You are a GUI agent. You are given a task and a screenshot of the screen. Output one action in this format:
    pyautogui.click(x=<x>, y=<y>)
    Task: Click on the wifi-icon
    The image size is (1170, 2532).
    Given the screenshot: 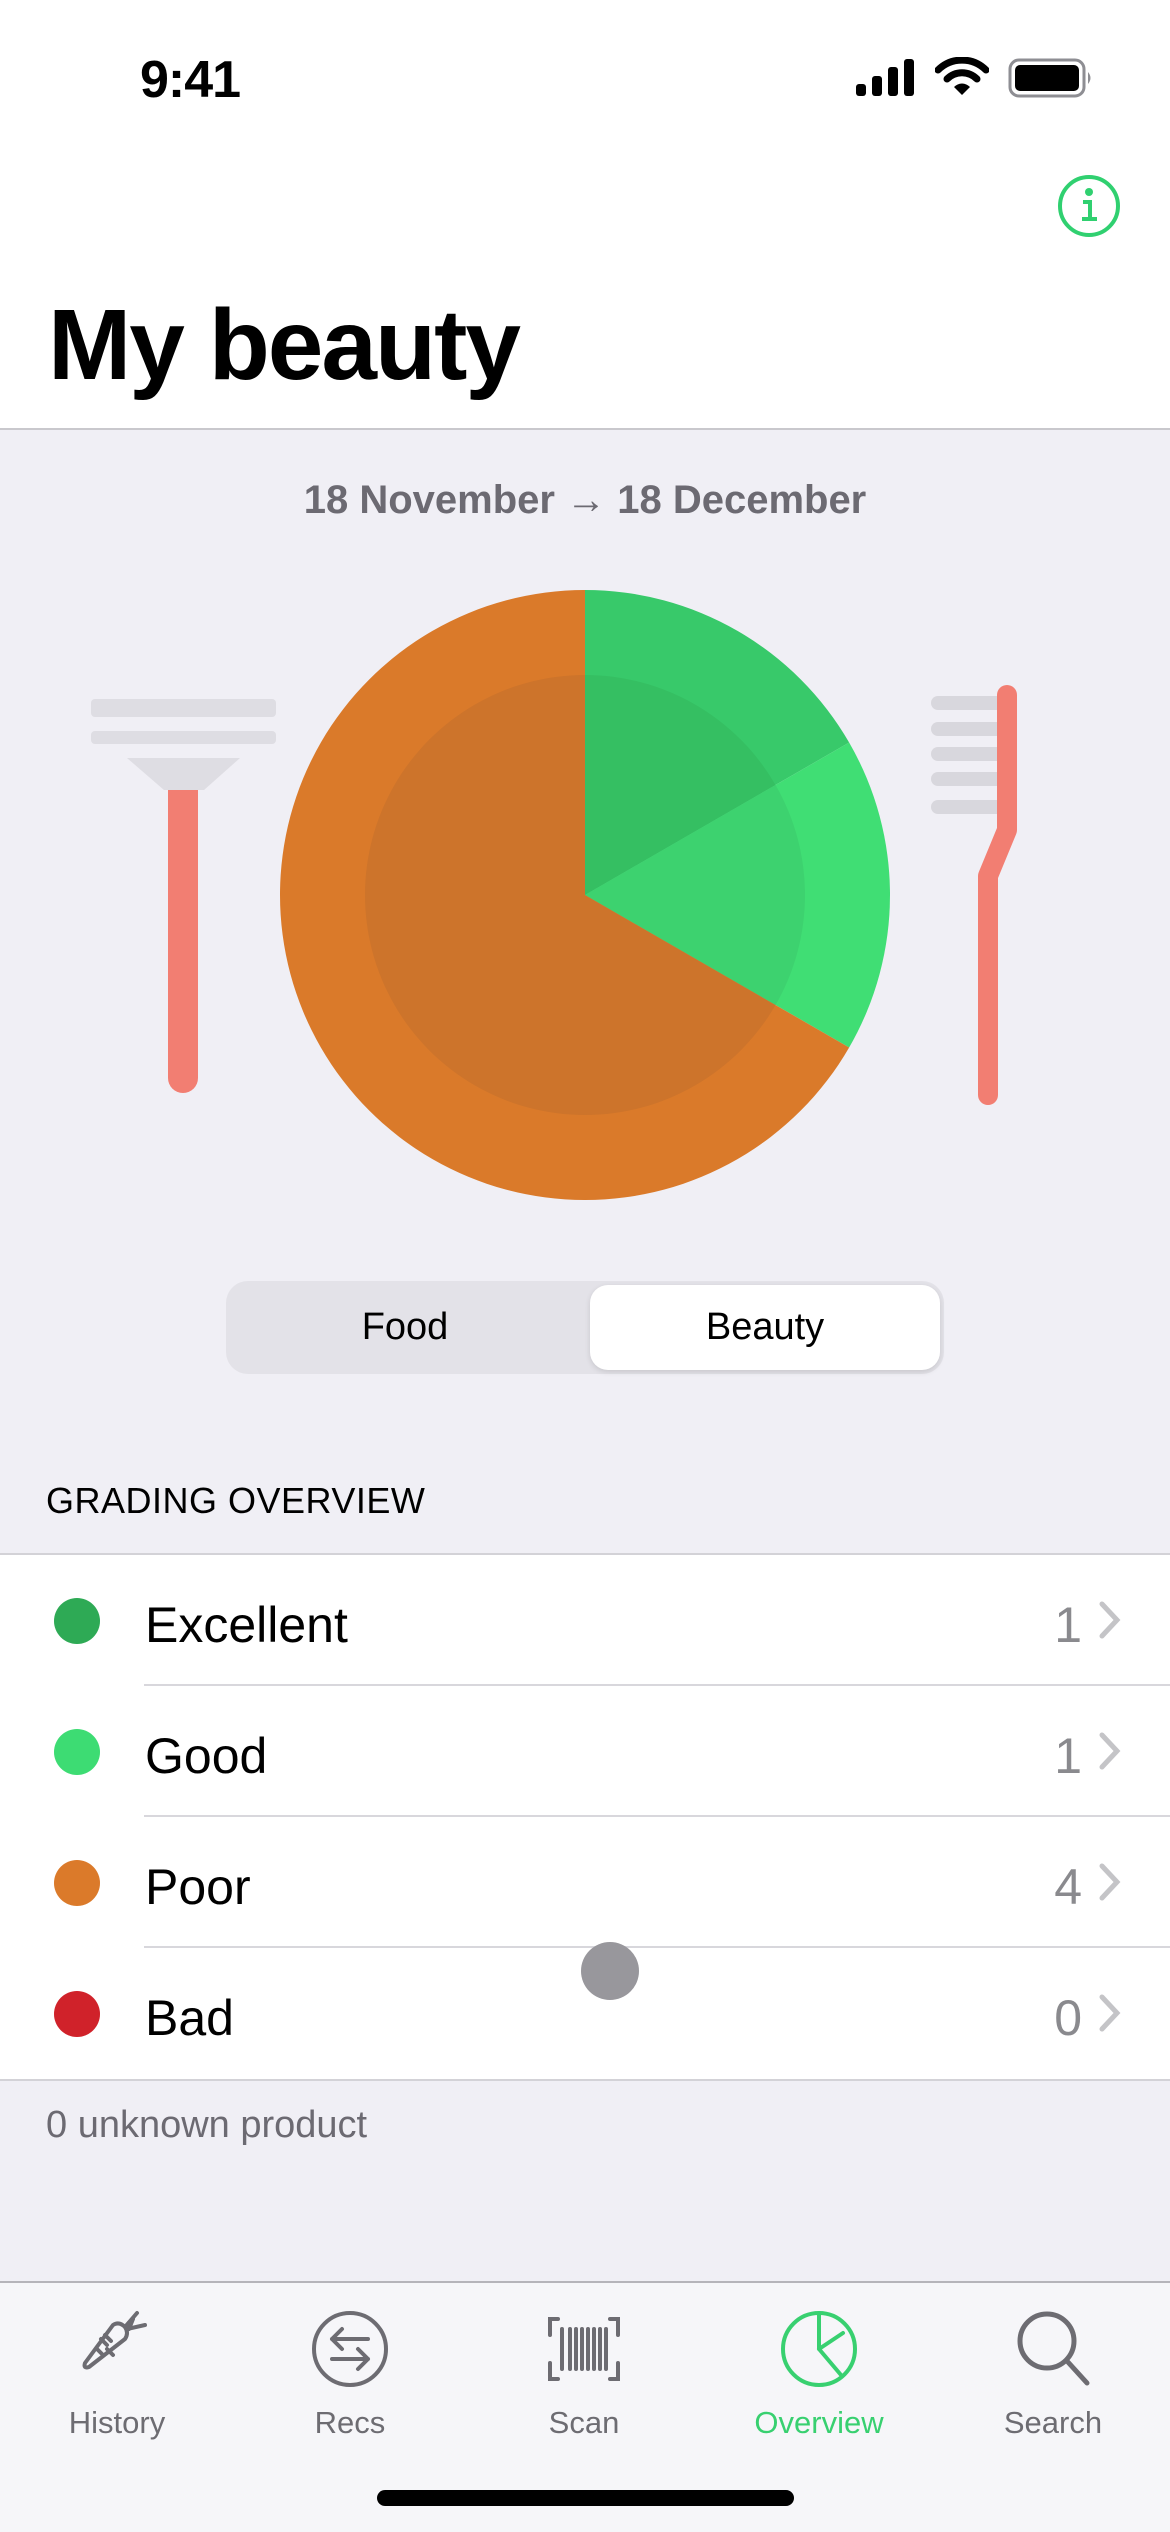 What is the action you would take?
    pyautogui.click(x=962, y=76)
    